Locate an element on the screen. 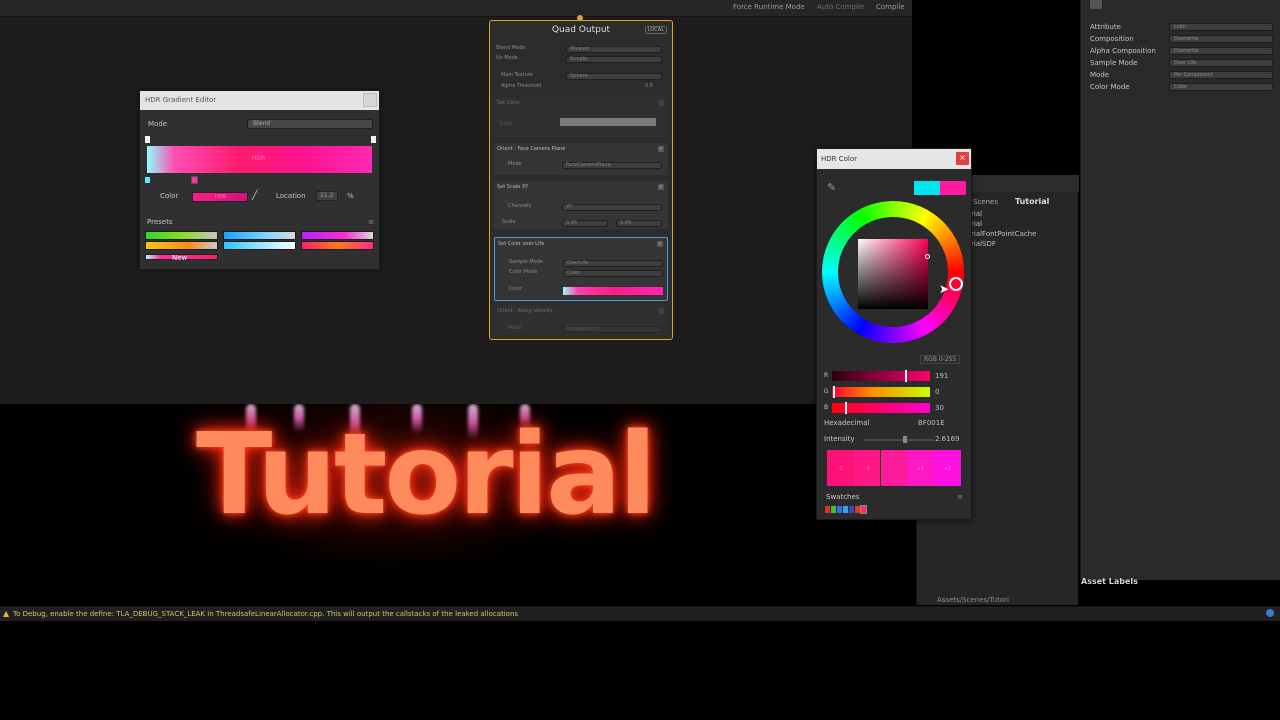 This screenshot has width=1280, height=720. composition-dropdown: Overwrite is located at coordinates (1221, 39).